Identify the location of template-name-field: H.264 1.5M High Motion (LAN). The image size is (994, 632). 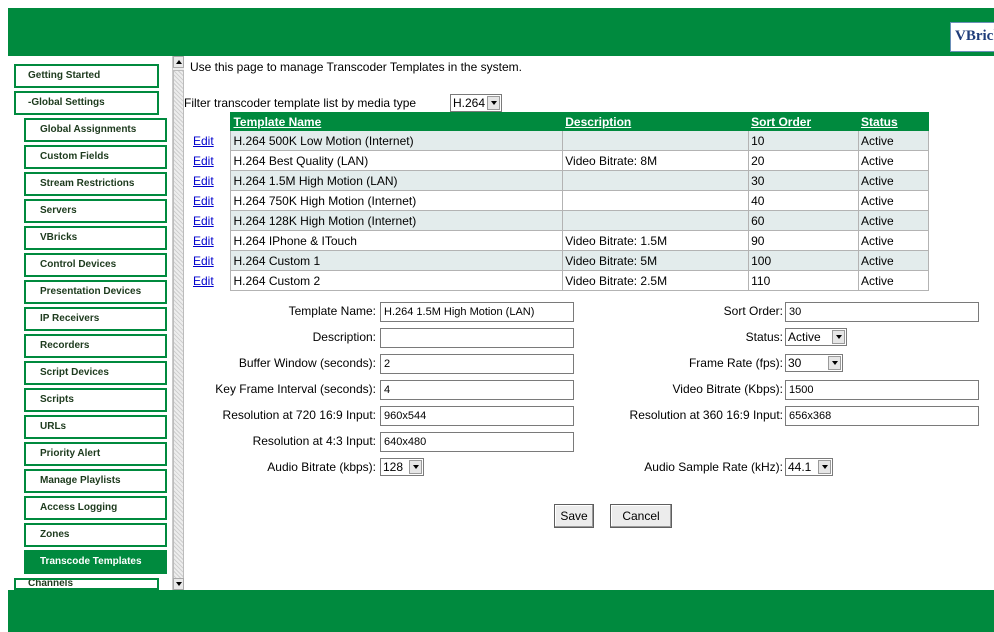
(477, 312).